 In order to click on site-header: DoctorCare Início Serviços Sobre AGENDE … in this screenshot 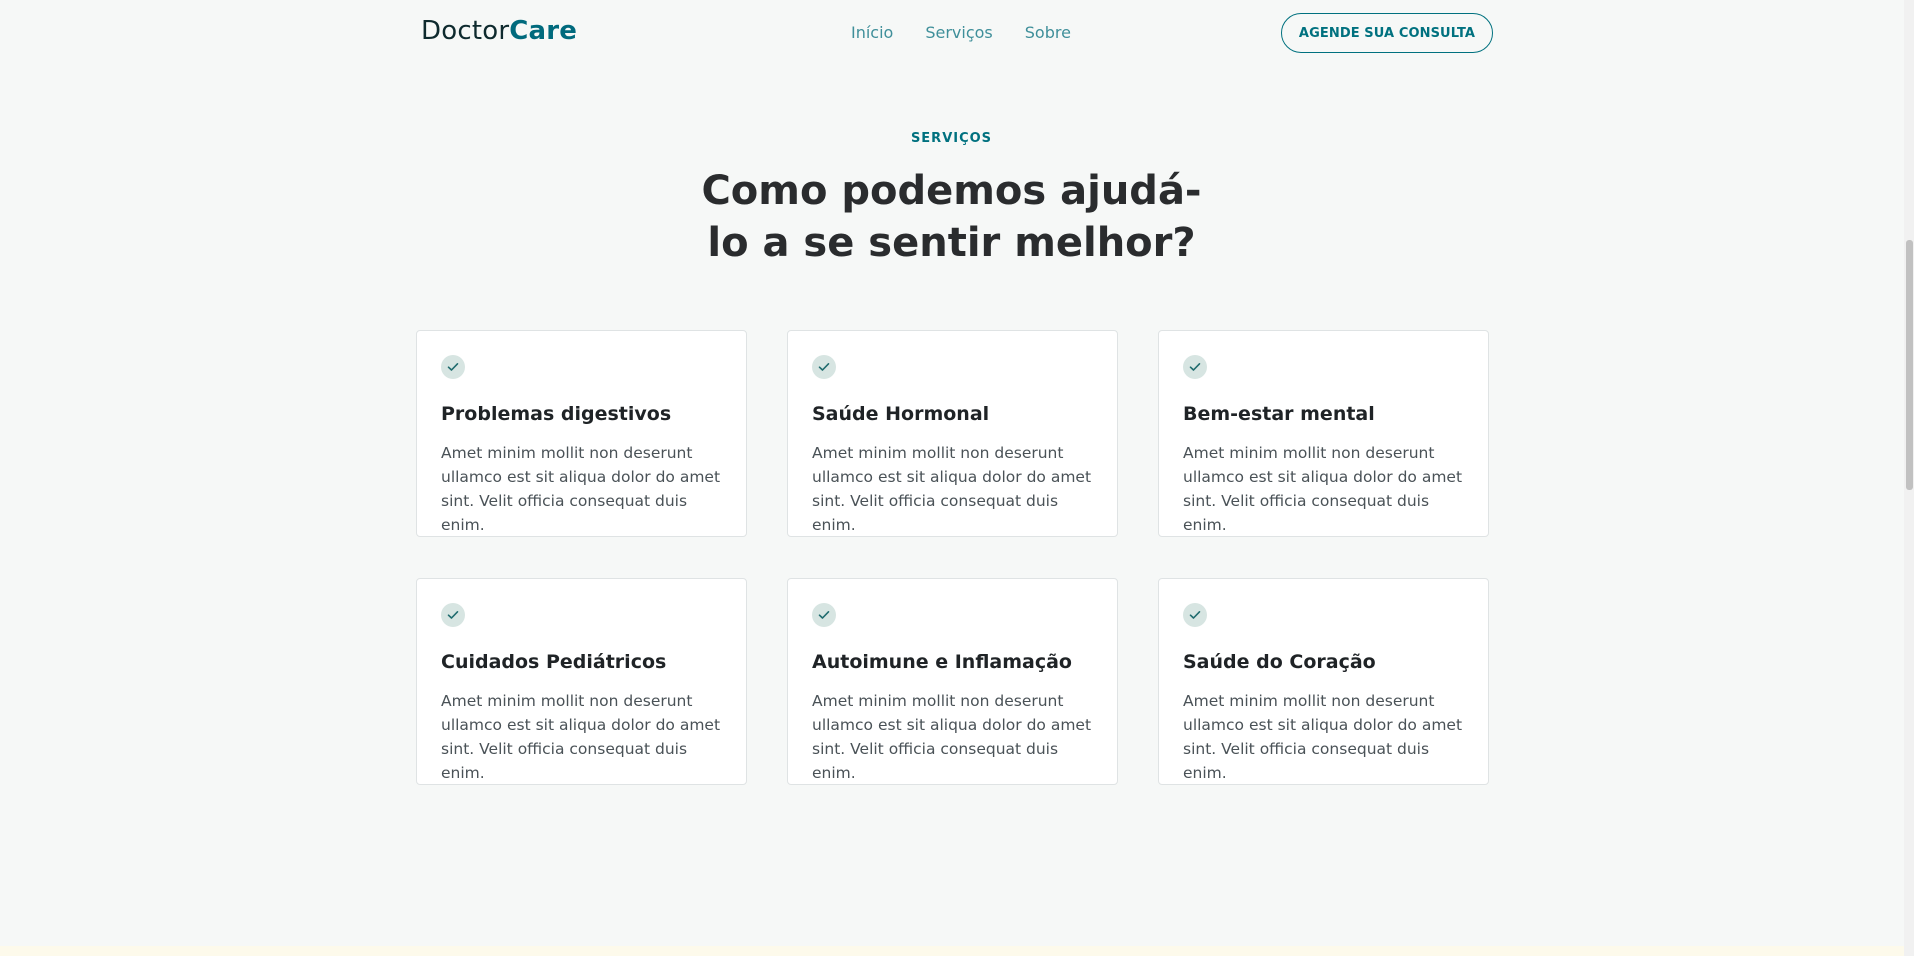, I will do `click(950, 33)`.